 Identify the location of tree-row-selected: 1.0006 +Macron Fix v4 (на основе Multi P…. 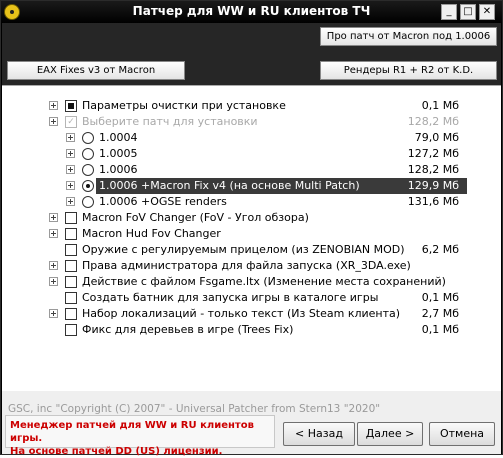
(251, 186).